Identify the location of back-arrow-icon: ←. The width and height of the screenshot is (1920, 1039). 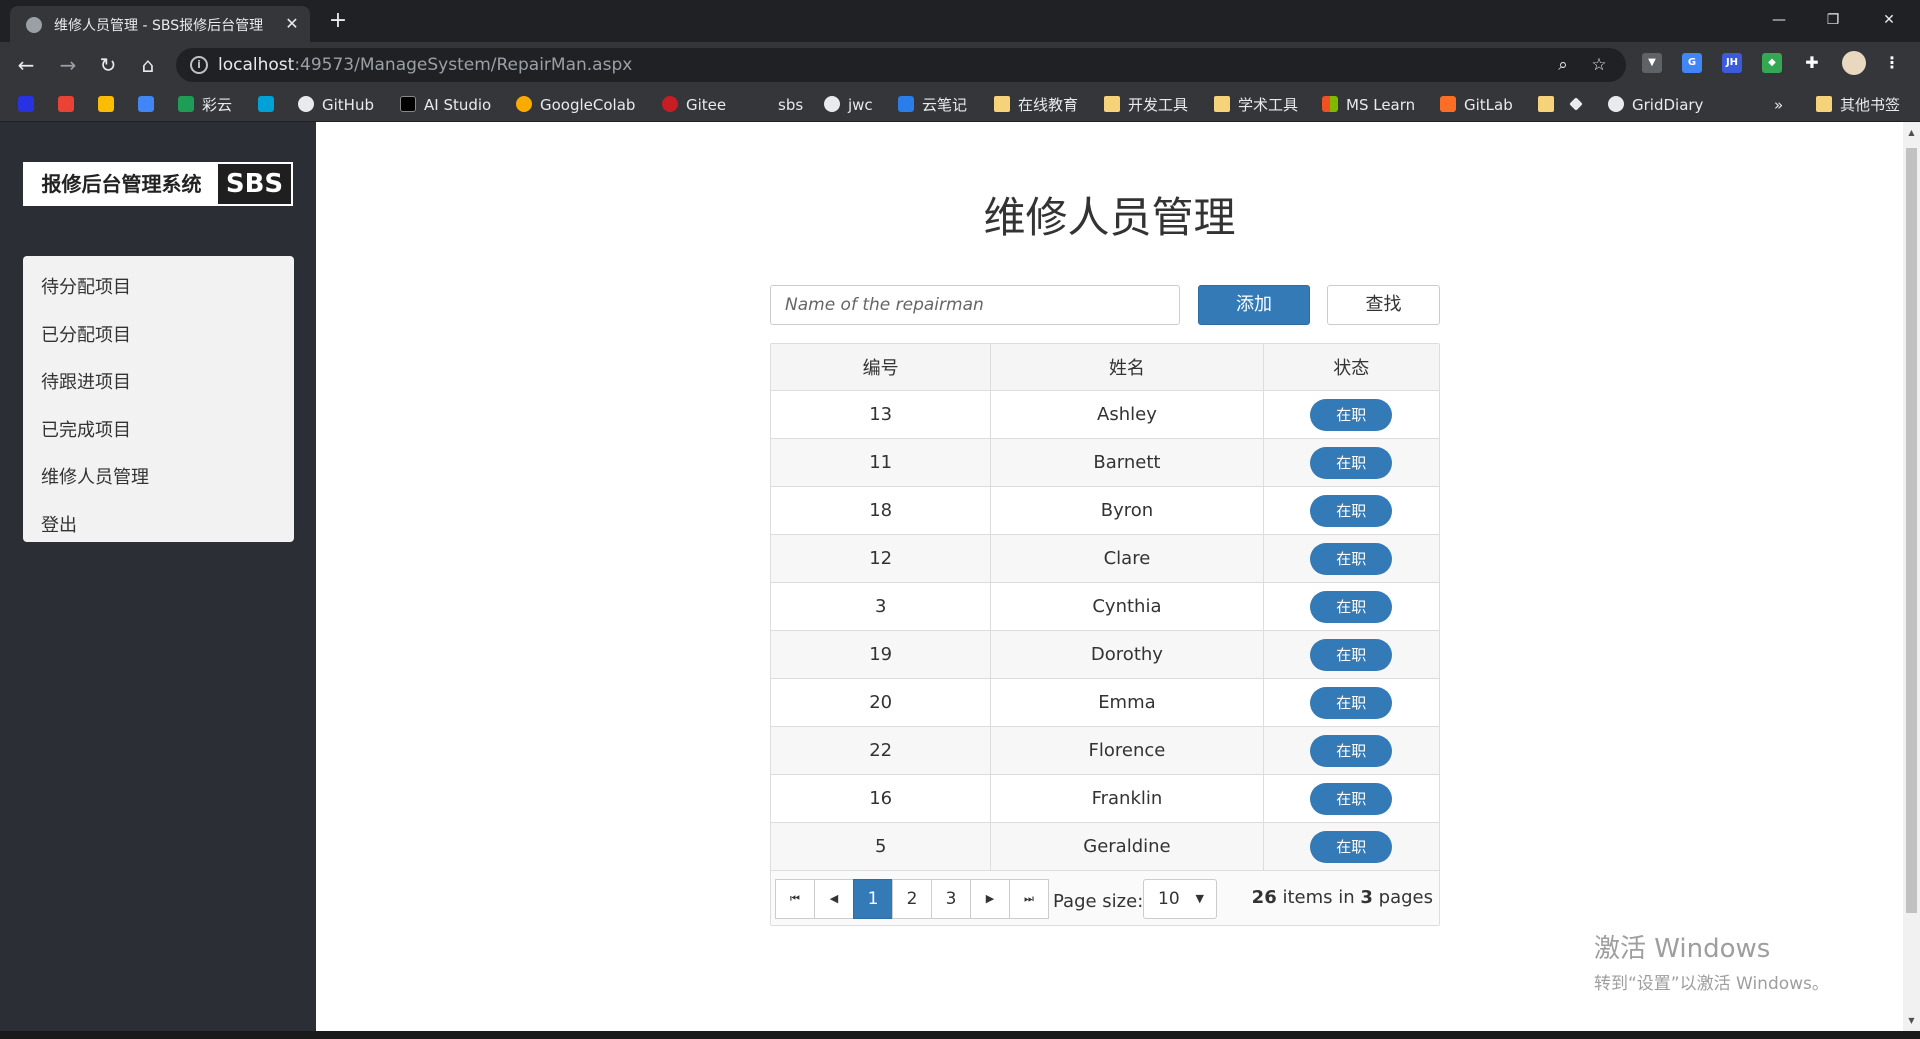
(26, 65).